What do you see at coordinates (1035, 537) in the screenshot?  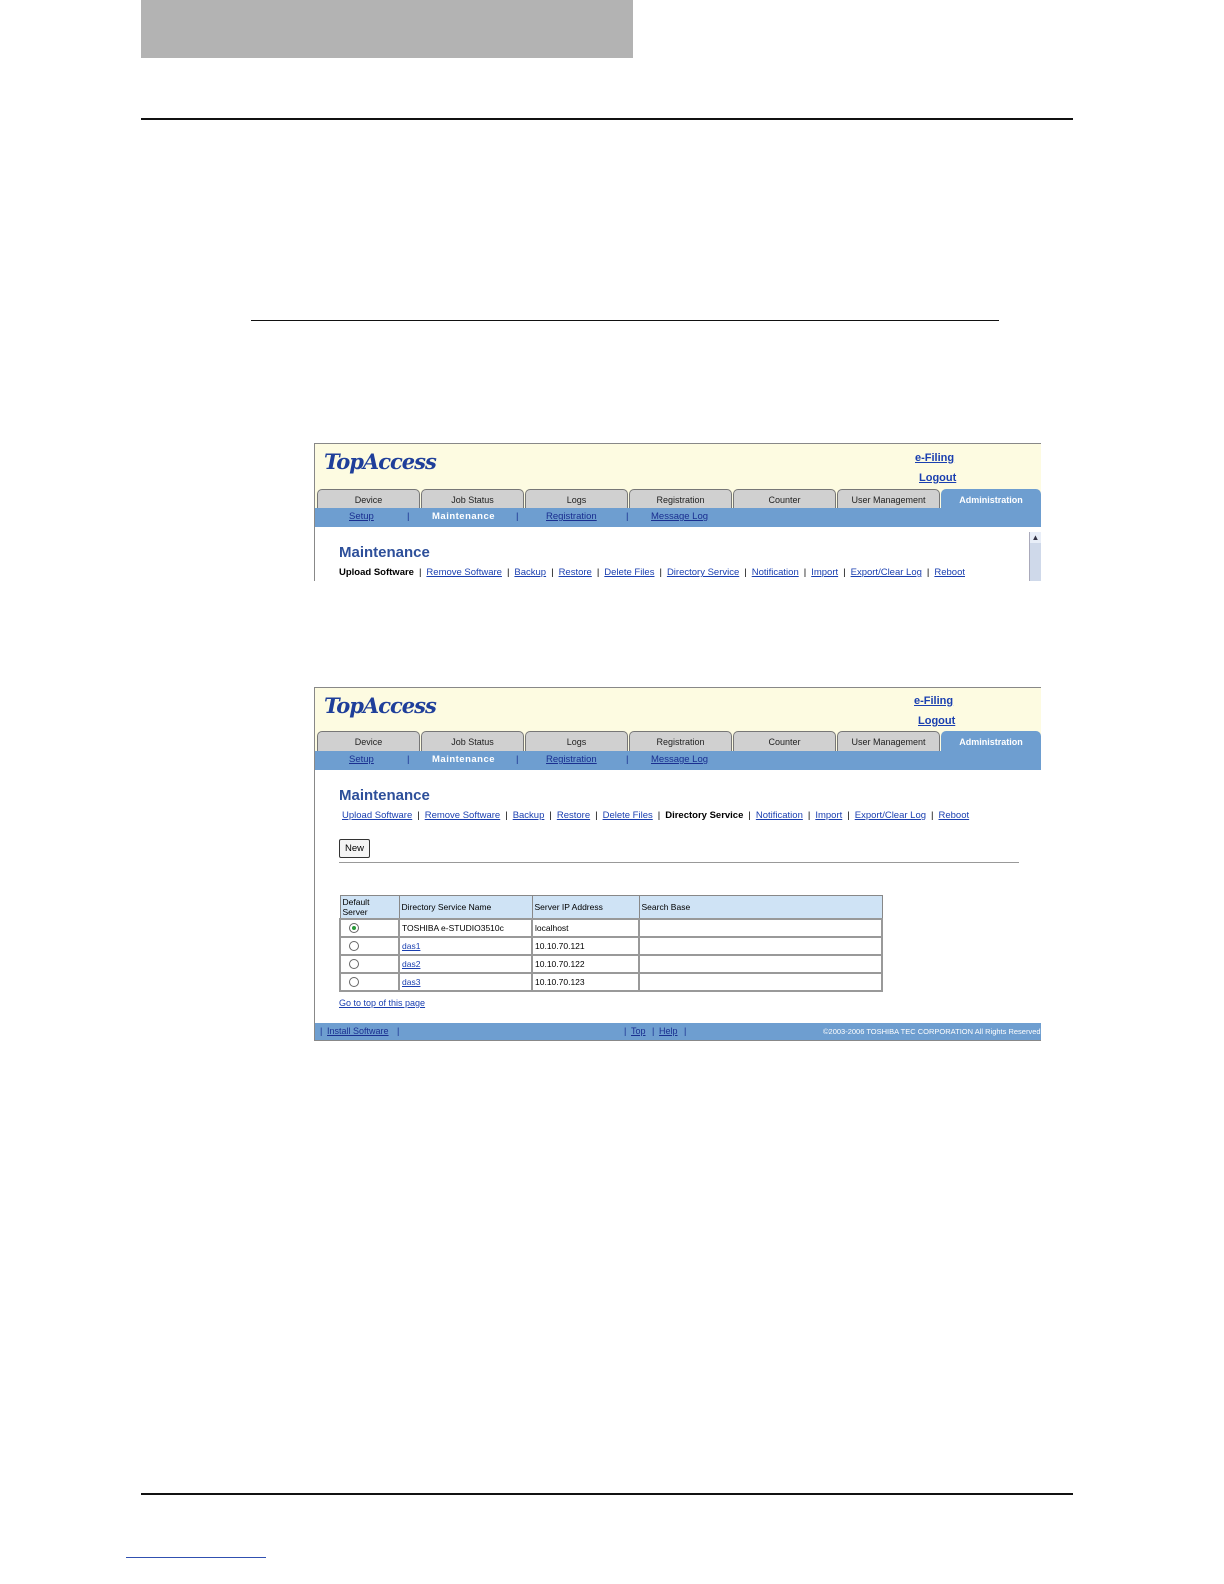 I see `scroll-up-icon: ▲` at bounding box center [1035, 537].